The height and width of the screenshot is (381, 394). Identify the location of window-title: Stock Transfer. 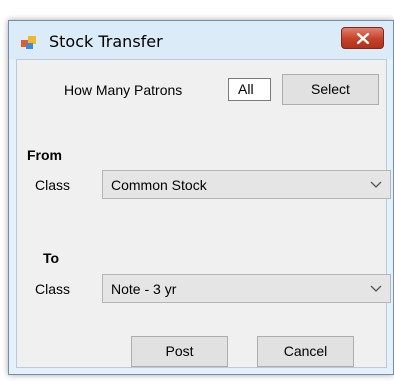
(106, 41).